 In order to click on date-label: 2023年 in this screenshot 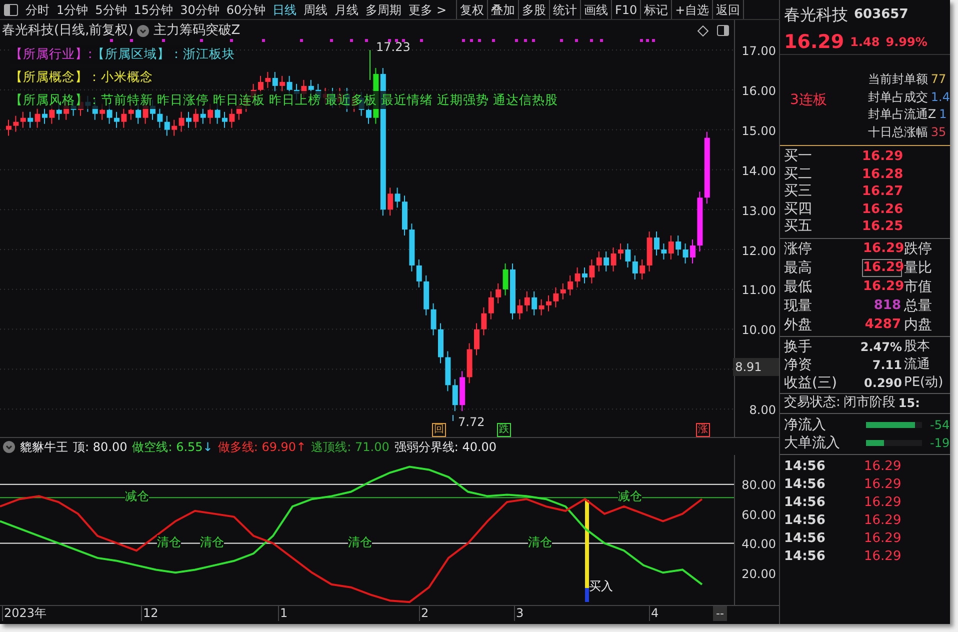, I will do `click(24, 613)`.